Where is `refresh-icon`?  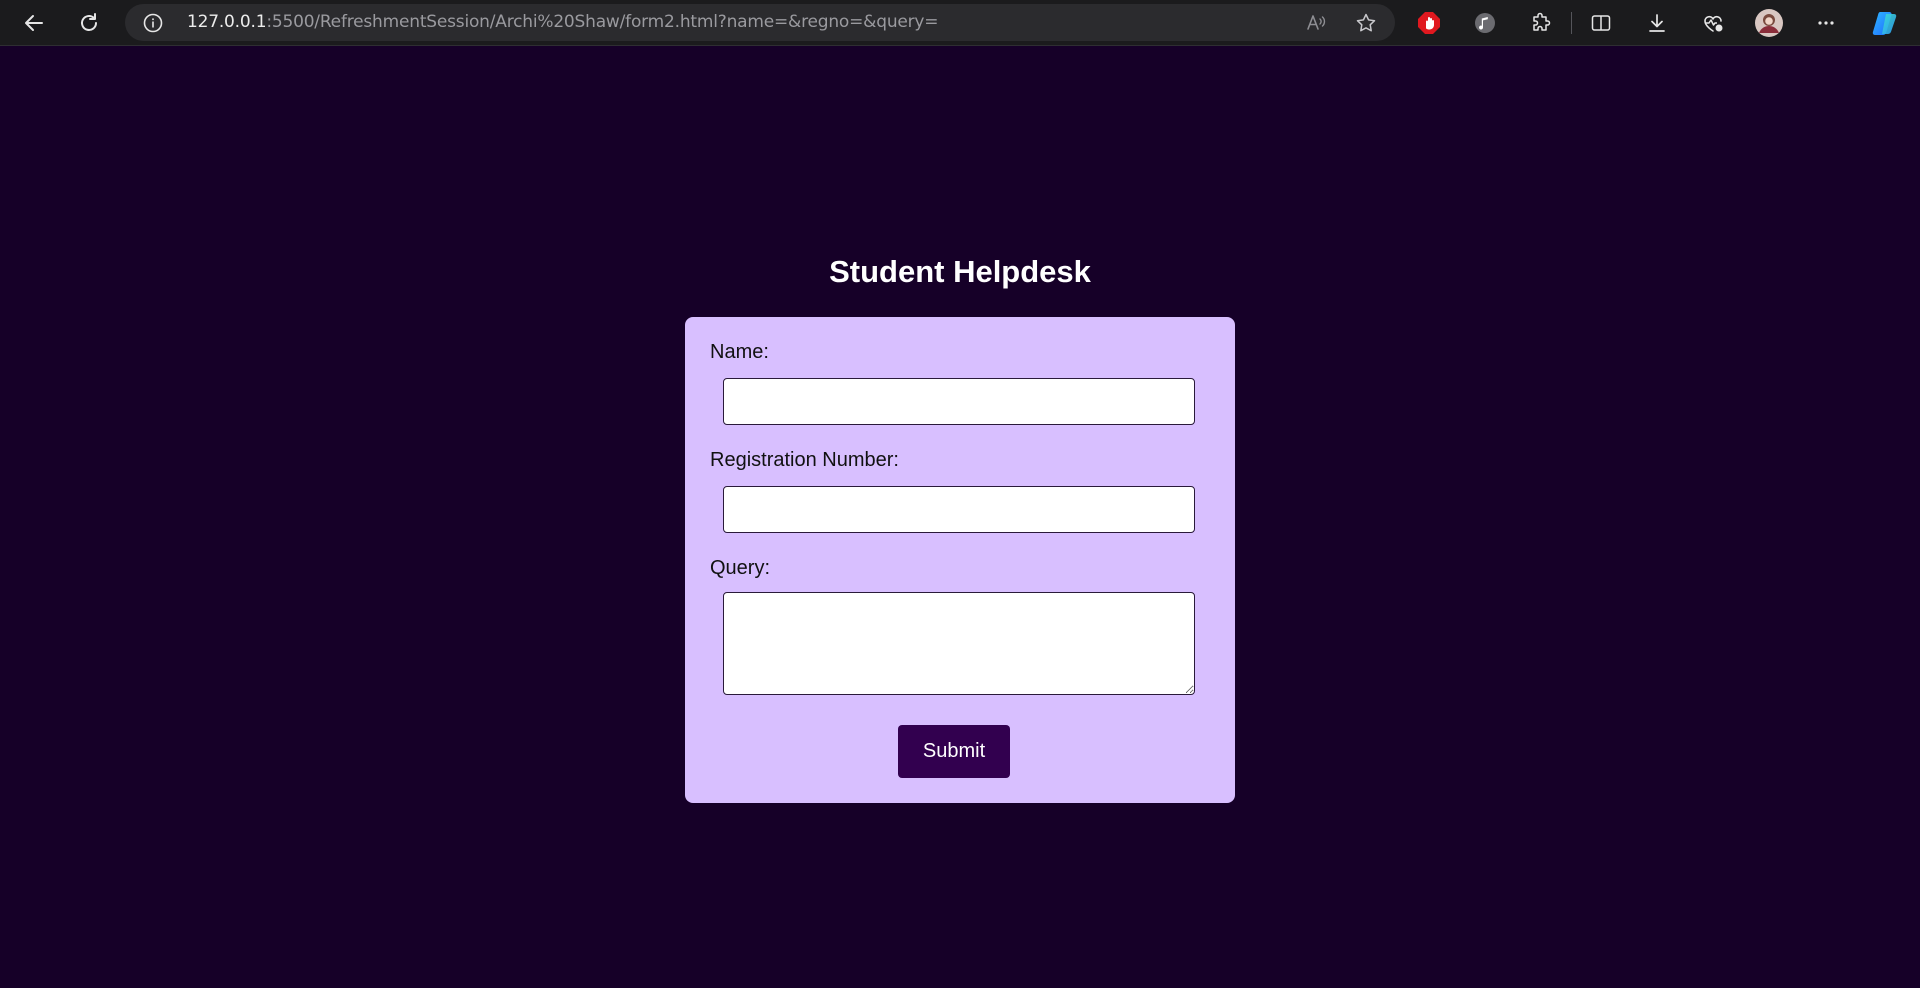
refresh-icon is located at coordinates (89, 23).